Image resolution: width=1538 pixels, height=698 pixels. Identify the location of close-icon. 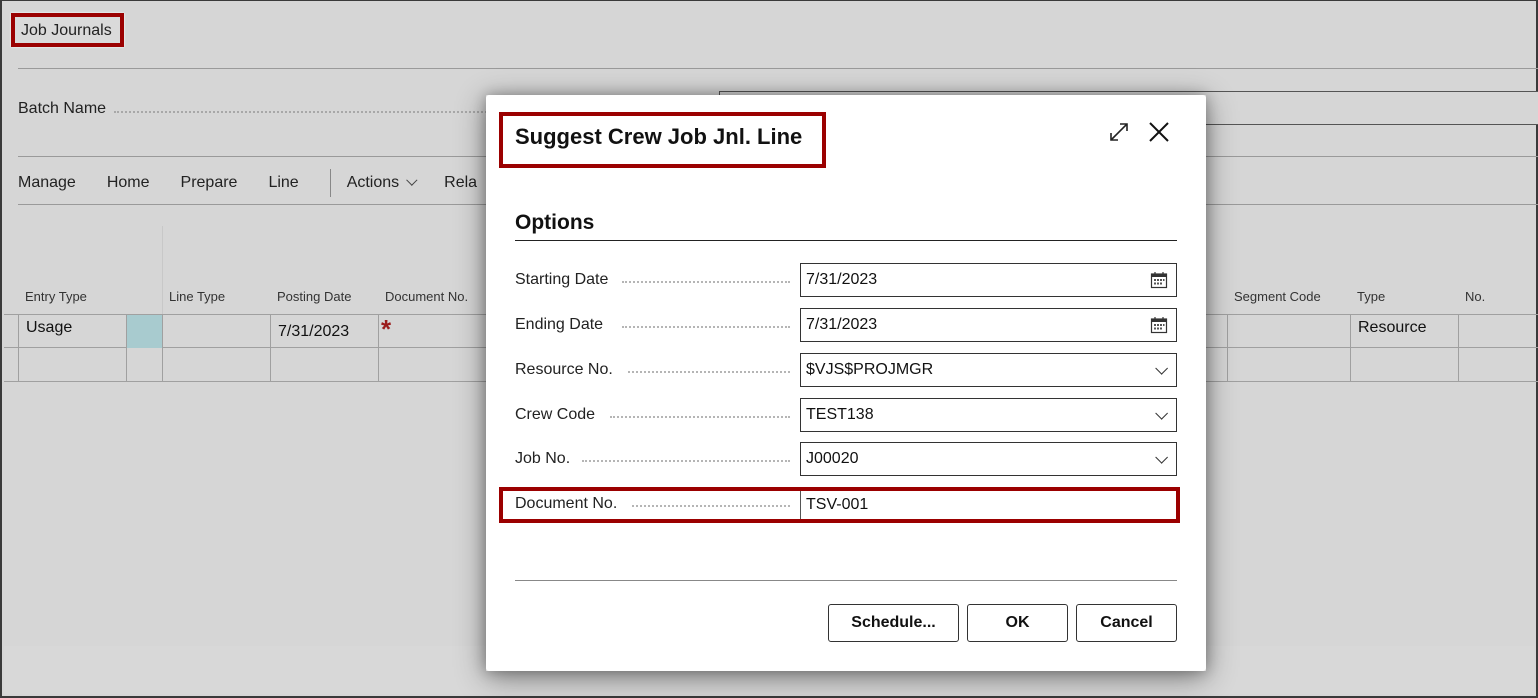
(1159, 132).